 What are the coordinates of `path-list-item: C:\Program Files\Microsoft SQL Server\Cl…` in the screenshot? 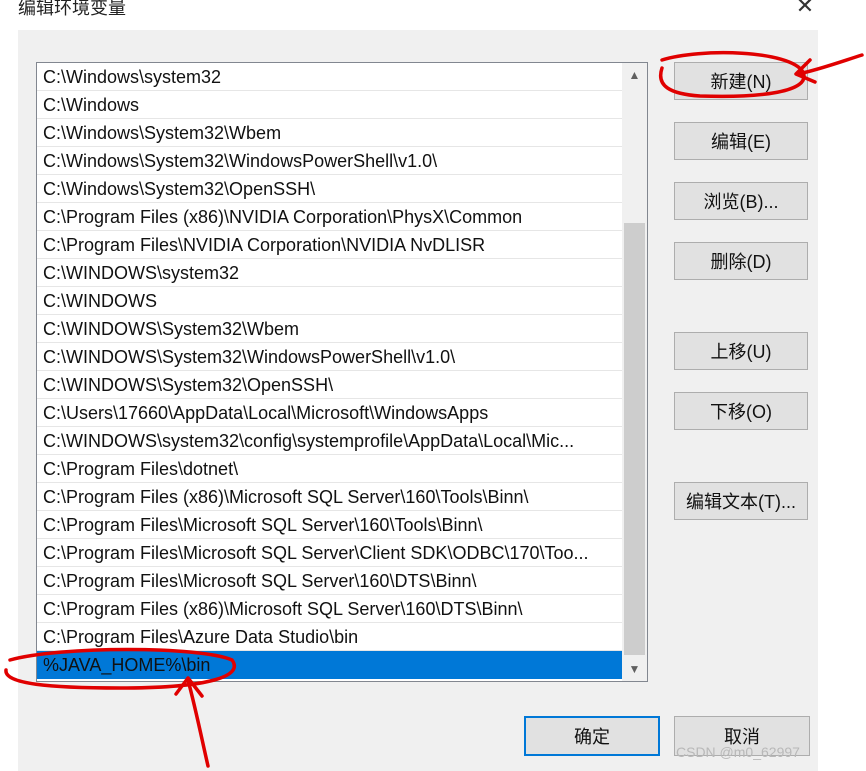 It's located at (329, 553).